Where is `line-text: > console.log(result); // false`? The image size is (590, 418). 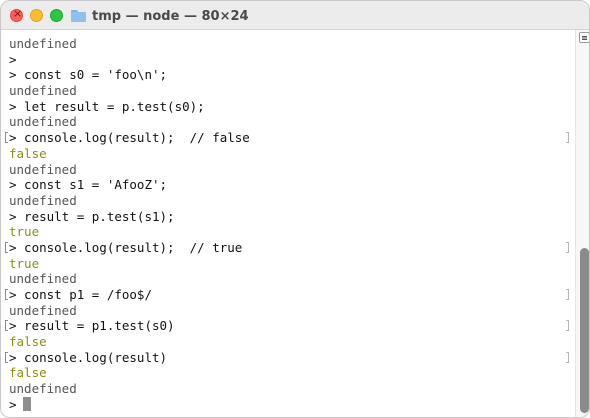 line-text: > console.log(result); // false is located at coordinates (129, 138).